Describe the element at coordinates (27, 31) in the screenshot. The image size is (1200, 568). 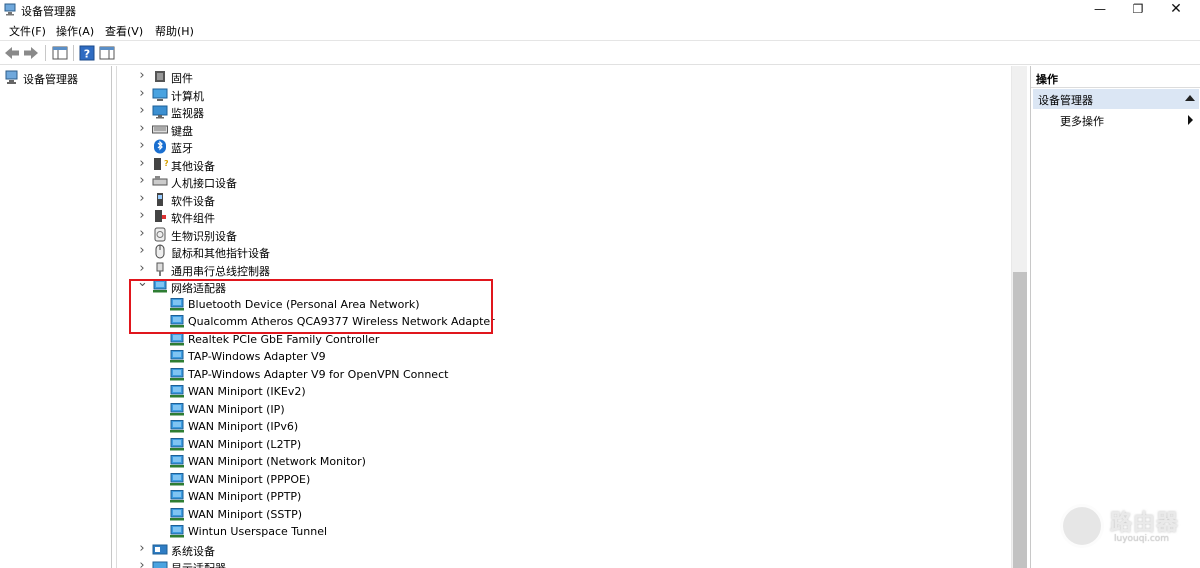
I see `menu-file: 文件(F)` at that location.